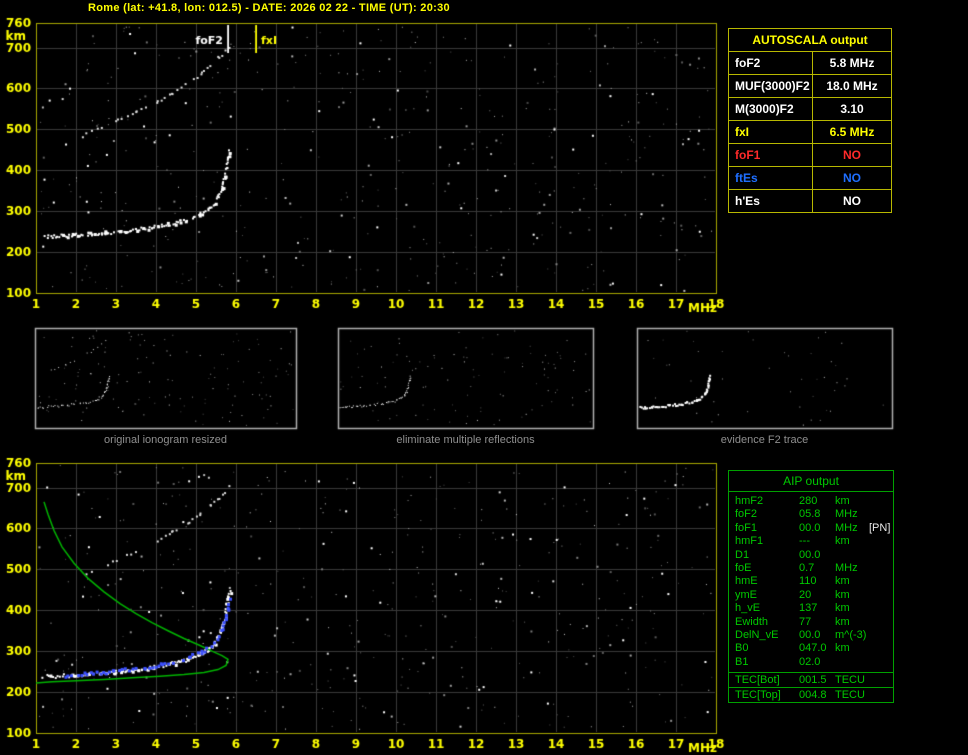 The height and width of the screenshot is (755, 968). Describe the element at coordinates (852, 86) in the screenshot. I see `param-value-muf3000: 18.0 MHz` at that location.